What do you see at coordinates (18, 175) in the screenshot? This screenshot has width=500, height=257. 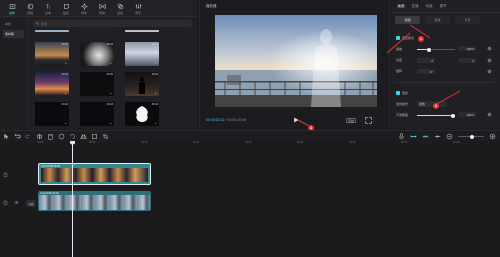 I see `track1-controls` at bounding box center [18, 175].